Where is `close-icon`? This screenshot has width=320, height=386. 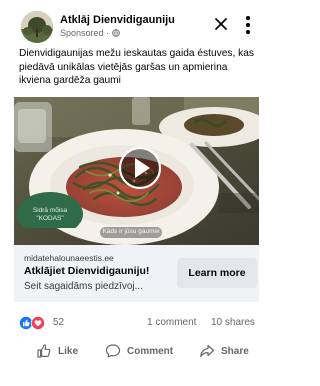 close-icon is located at coordinates (221, 24).